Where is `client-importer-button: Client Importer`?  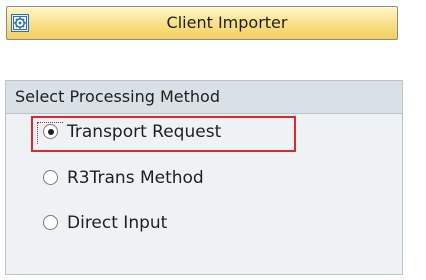 client-importer-button: Client Importer is located at coordinates (202, 23).